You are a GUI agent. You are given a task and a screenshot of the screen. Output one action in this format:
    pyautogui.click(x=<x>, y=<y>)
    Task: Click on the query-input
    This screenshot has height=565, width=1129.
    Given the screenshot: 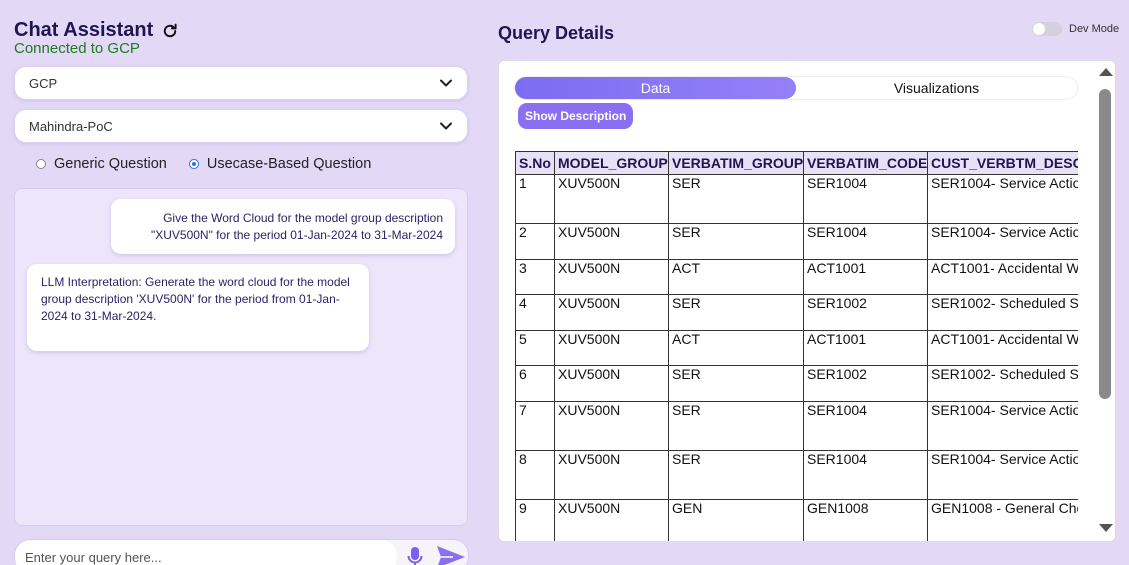 What is the action you would take?
    pyautogui.click(x=206, y=552)
    